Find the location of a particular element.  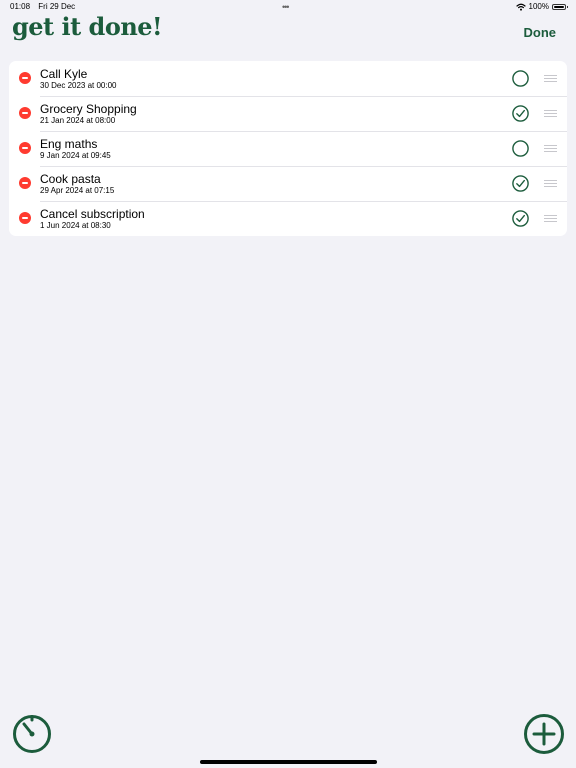

task-row: Cook pasta 29 Apr 2024 at 07:15 is located at coordinates (288, 183).